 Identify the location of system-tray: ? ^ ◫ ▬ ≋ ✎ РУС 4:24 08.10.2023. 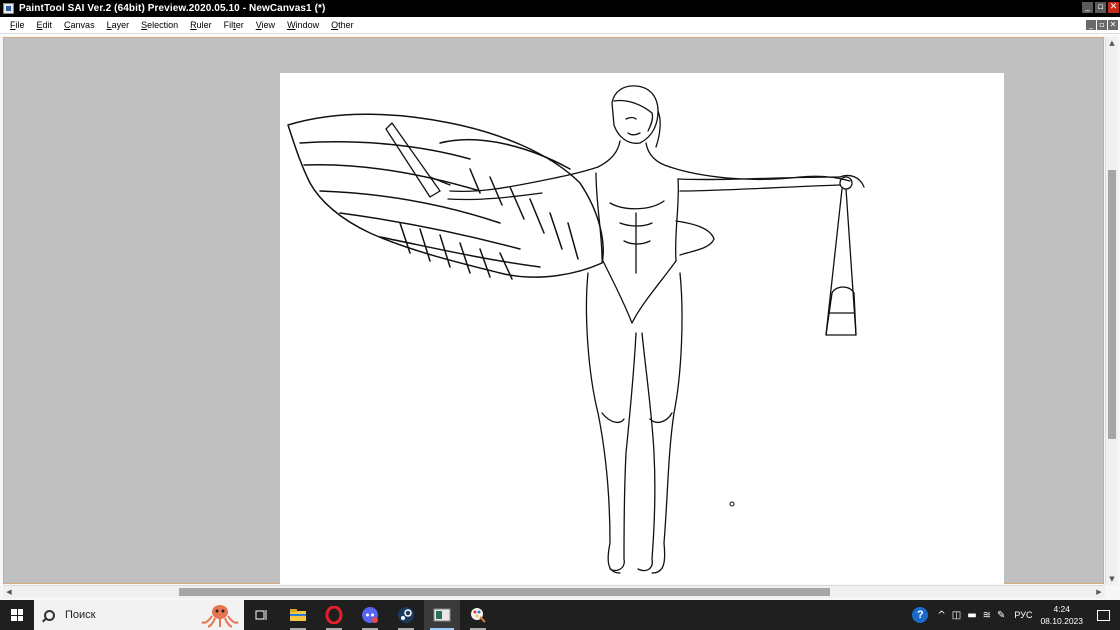
(1016, 615).